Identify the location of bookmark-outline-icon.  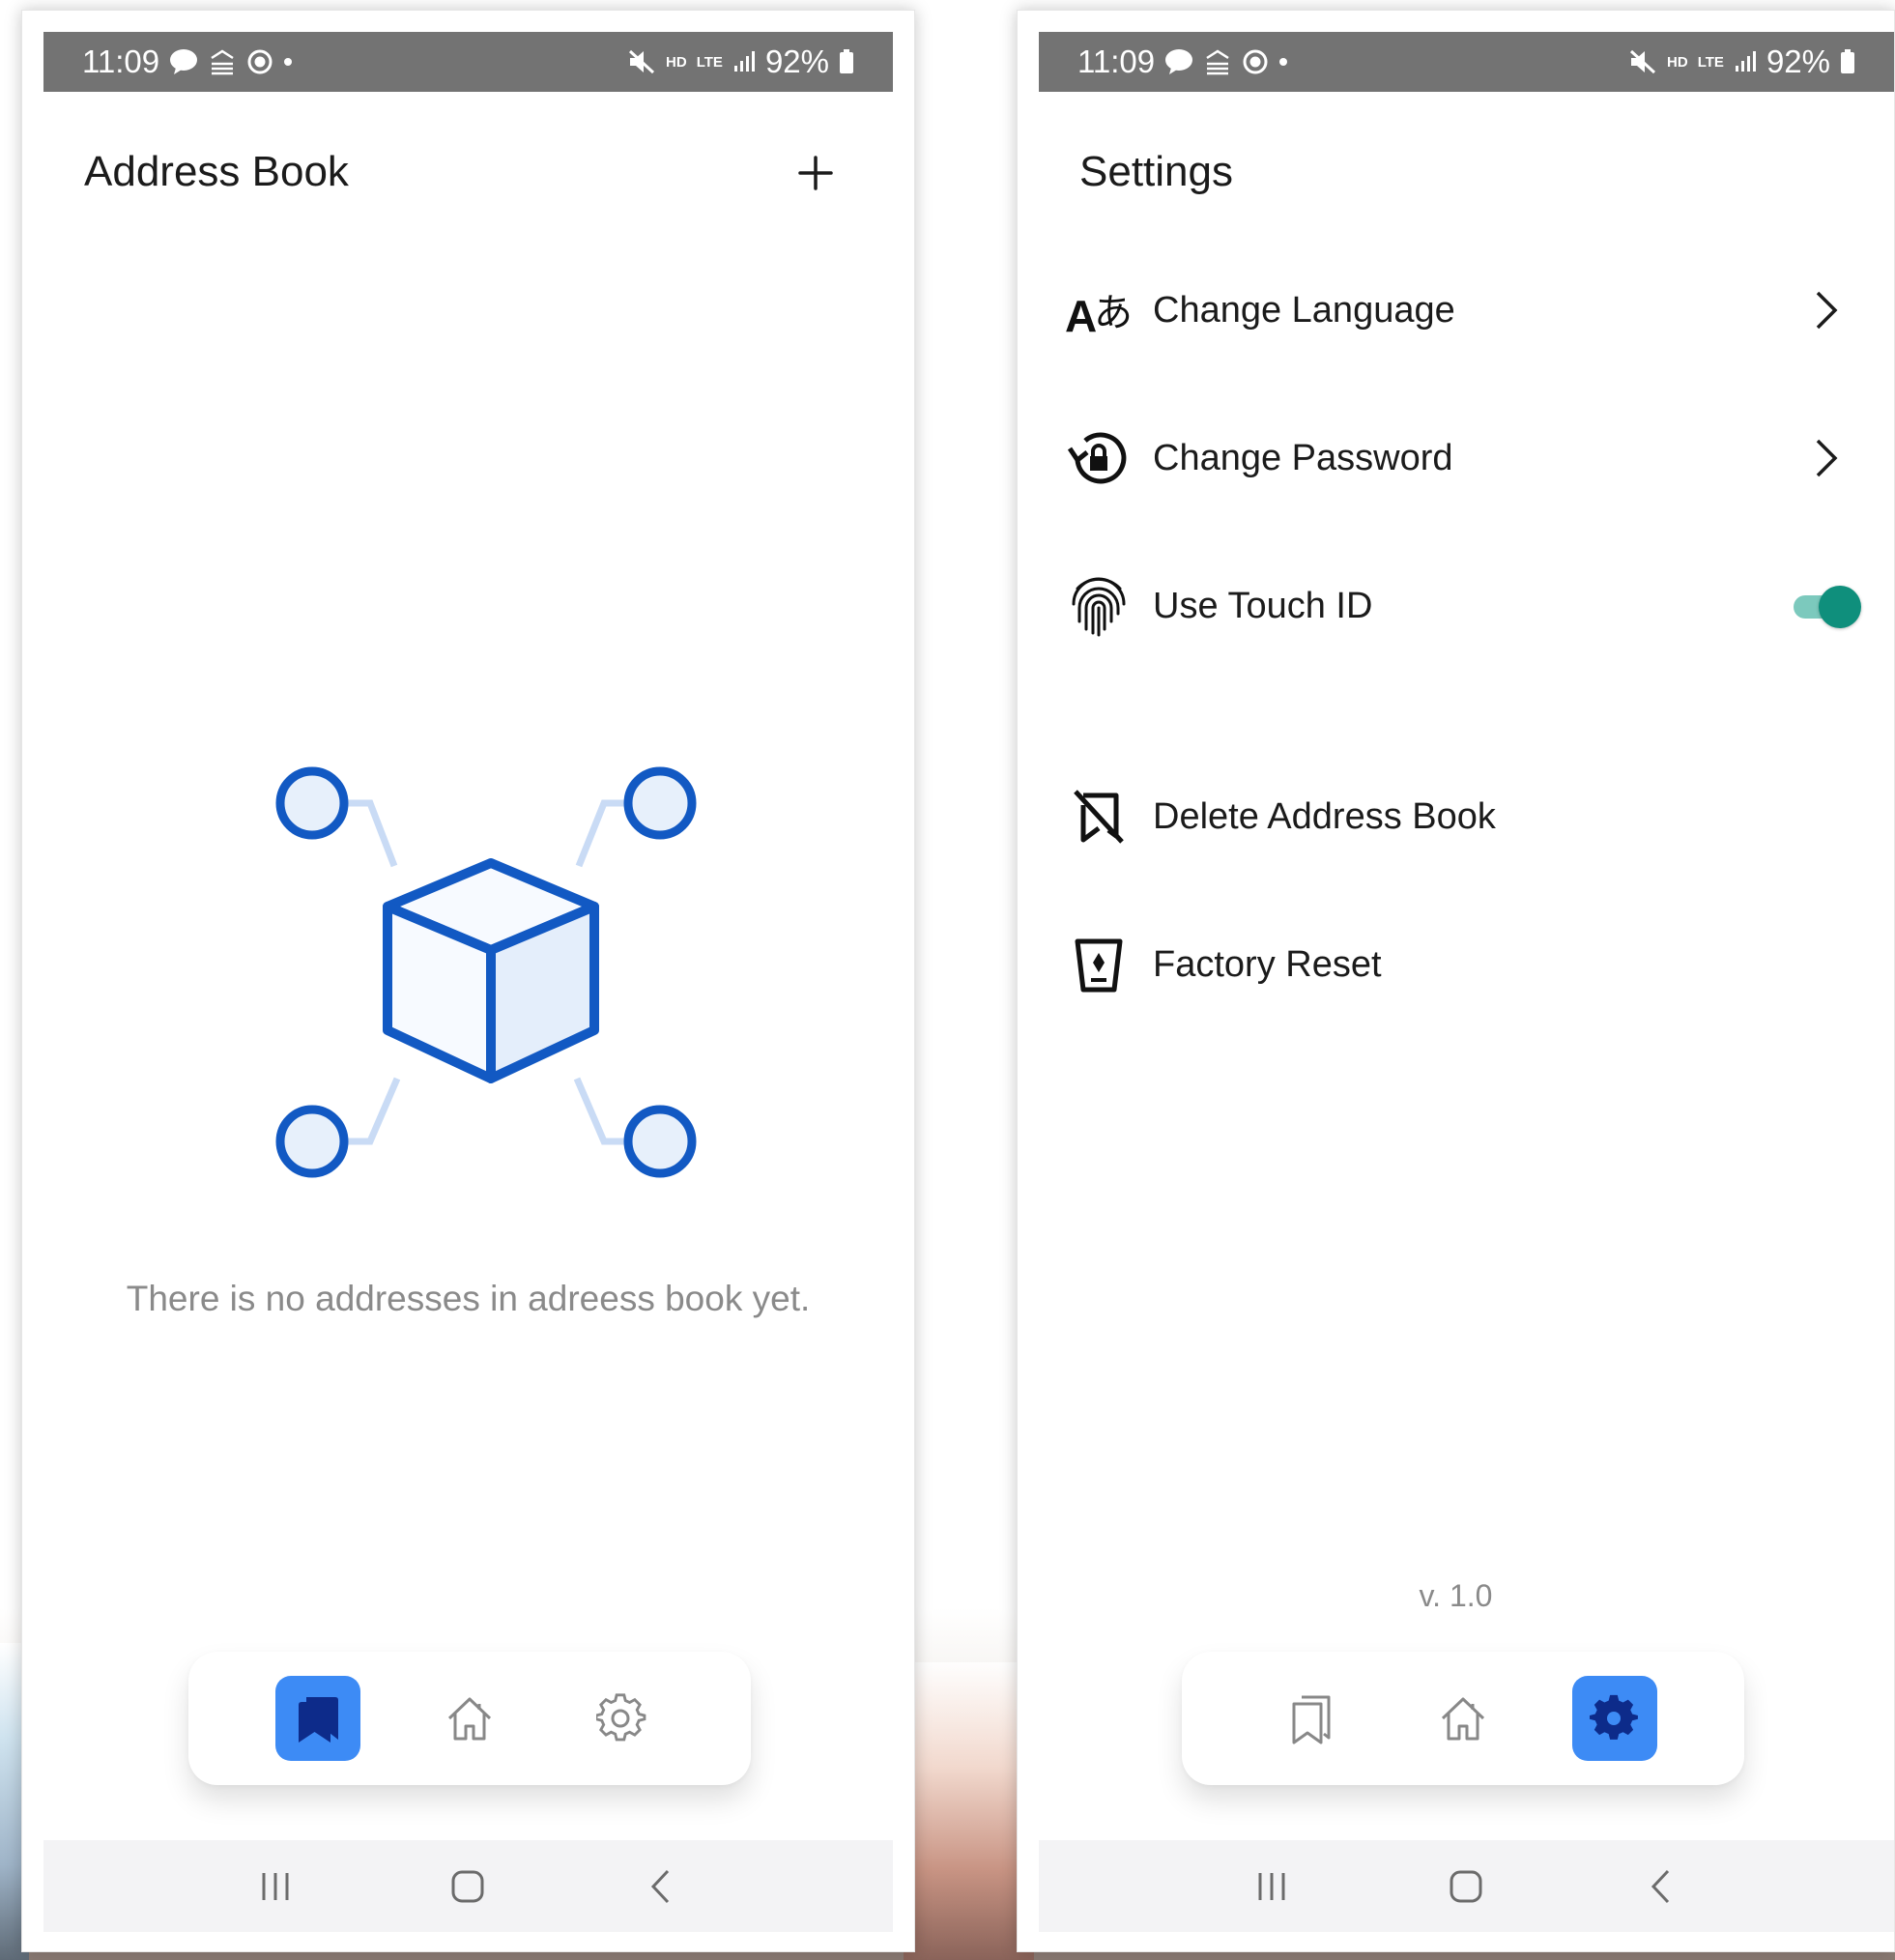
(1311, 1719).